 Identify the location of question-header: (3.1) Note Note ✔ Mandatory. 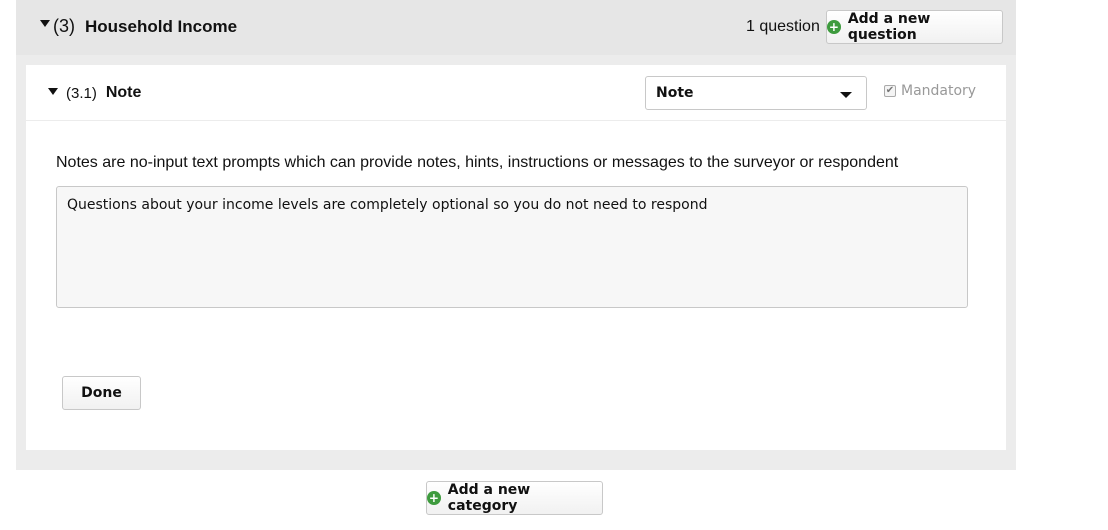
(516, 93).